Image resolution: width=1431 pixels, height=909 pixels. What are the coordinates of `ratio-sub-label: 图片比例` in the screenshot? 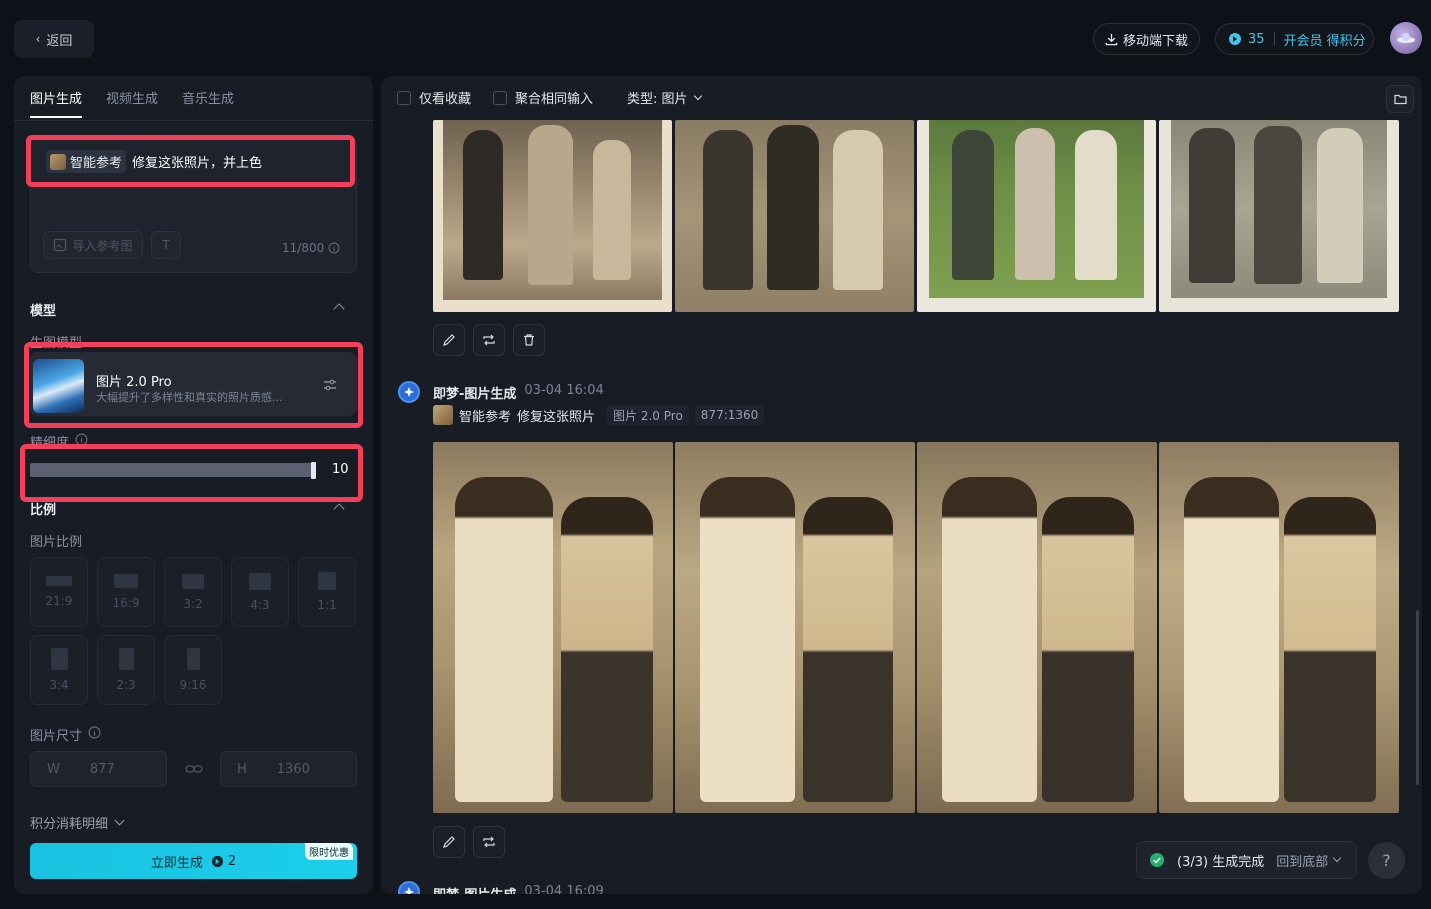 It's located at (56, 542).